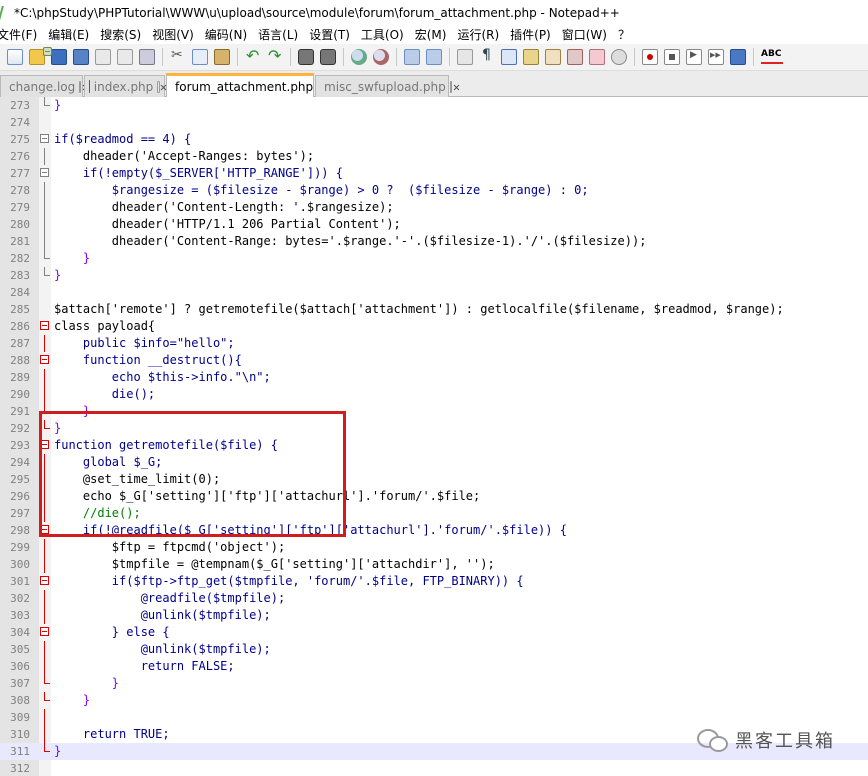 Image resolution: width=868 pixels, height=776 pixels. Describe the element at coordinates (47, 51) in the screenshot. I see `fold-all-icon` at that location.